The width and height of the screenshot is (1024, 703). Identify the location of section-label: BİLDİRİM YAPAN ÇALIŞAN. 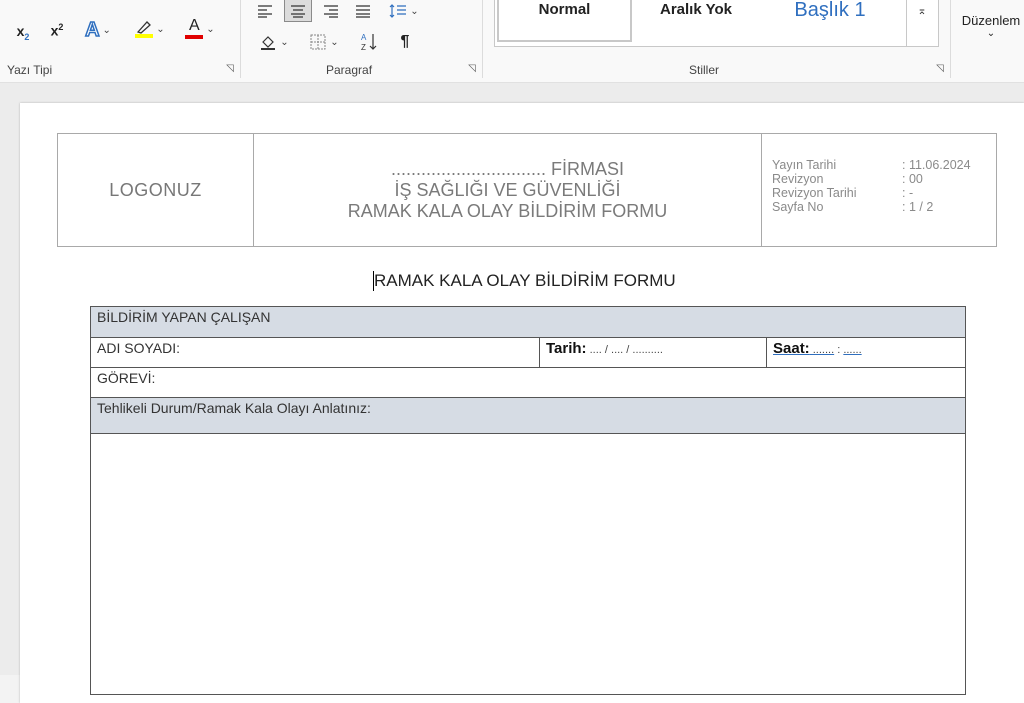
(184, 317).